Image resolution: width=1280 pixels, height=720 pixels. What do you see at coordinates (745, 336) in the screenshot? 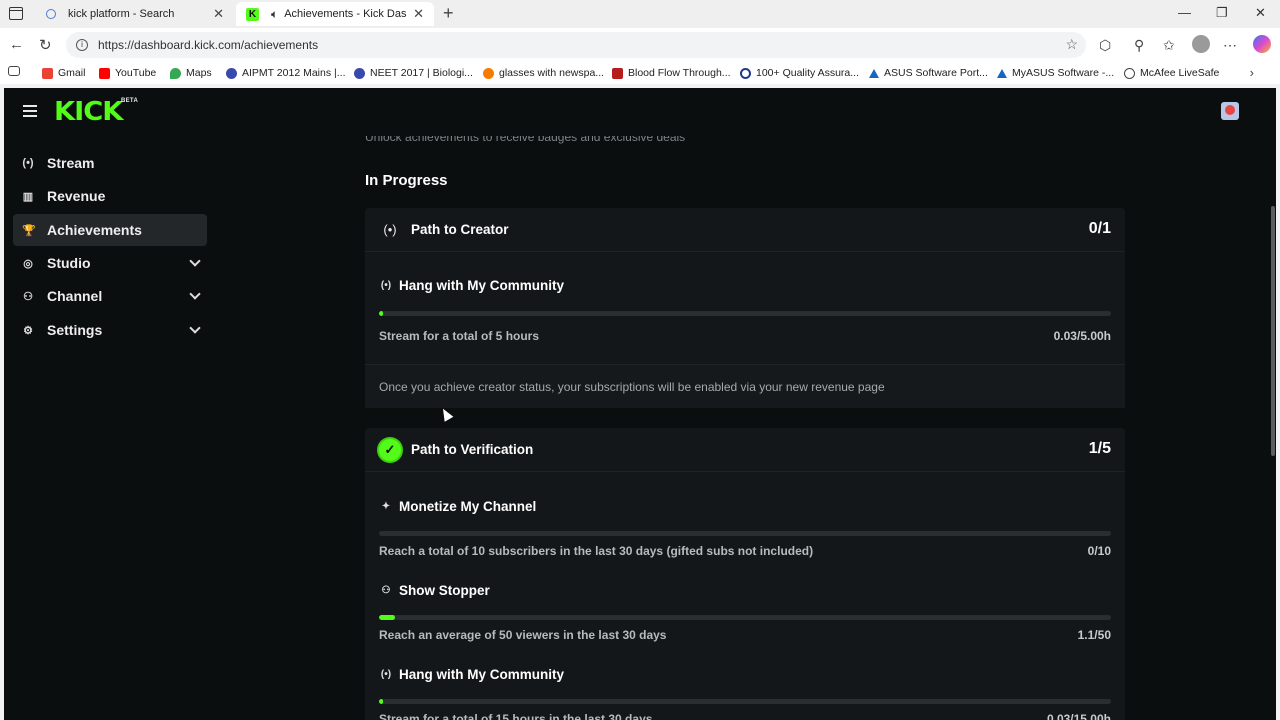
I see `achievement-desc-row: Stream for a total of 5 hours 0.03/5.00h` at bounding box center [745, 336].